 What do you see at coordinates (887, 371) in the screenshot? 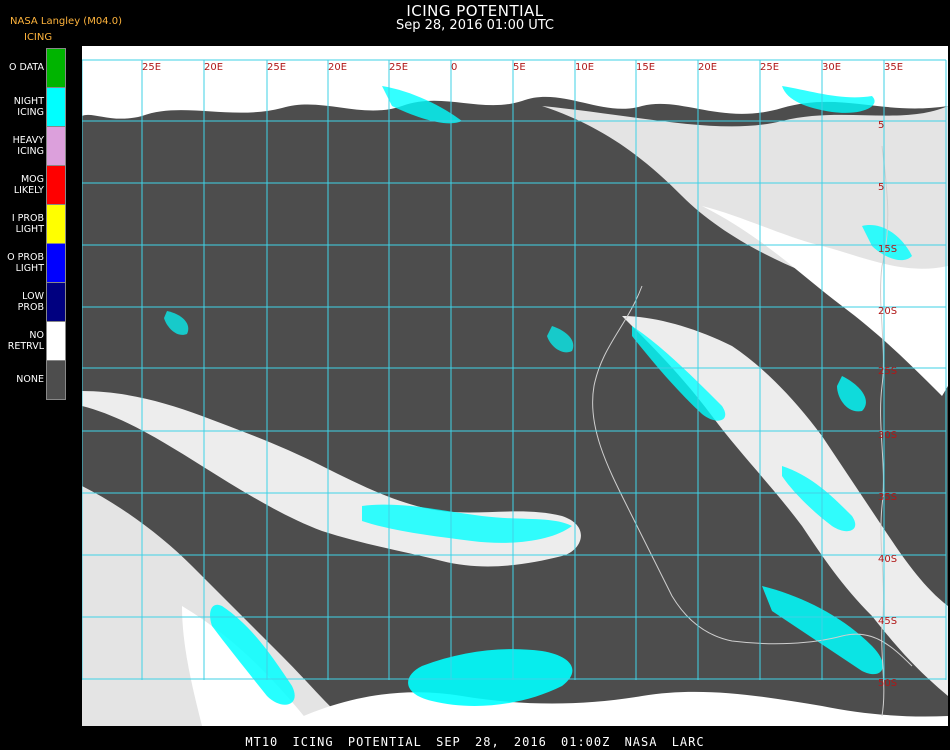
I see `latitude-label: 25S` at bounding box center [887, 371].